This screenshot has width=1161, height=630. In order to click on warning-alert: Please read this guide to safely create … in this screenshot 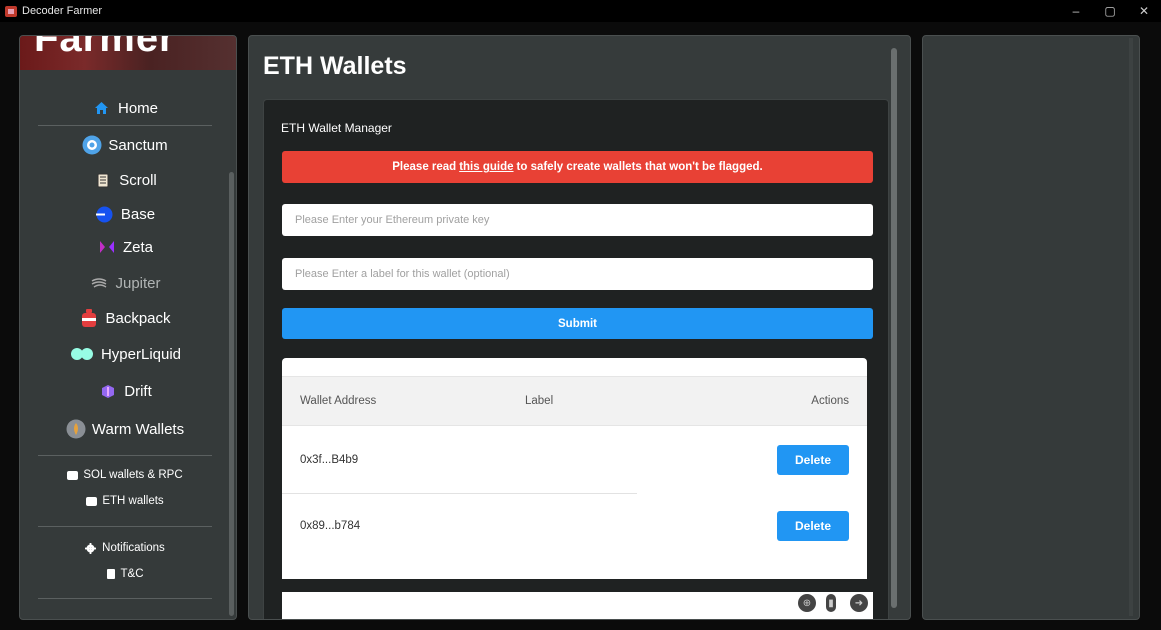, I will do `click(577, 167)`.